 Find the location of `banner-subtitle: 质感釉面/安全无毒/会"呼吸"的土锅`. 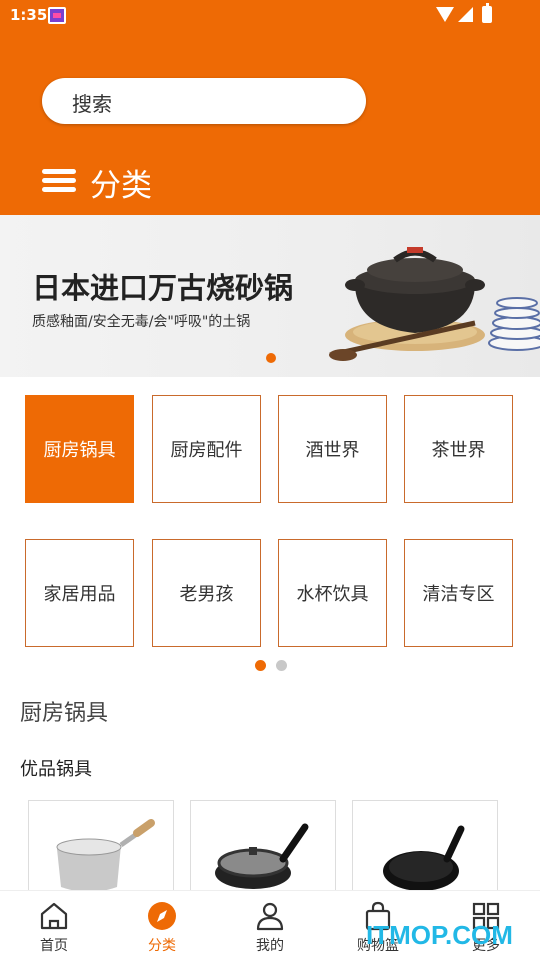

banner-subtitle: 质感釉面/安全无毒/会"呼吸"的土锅 is located at coordinates (141, 322).